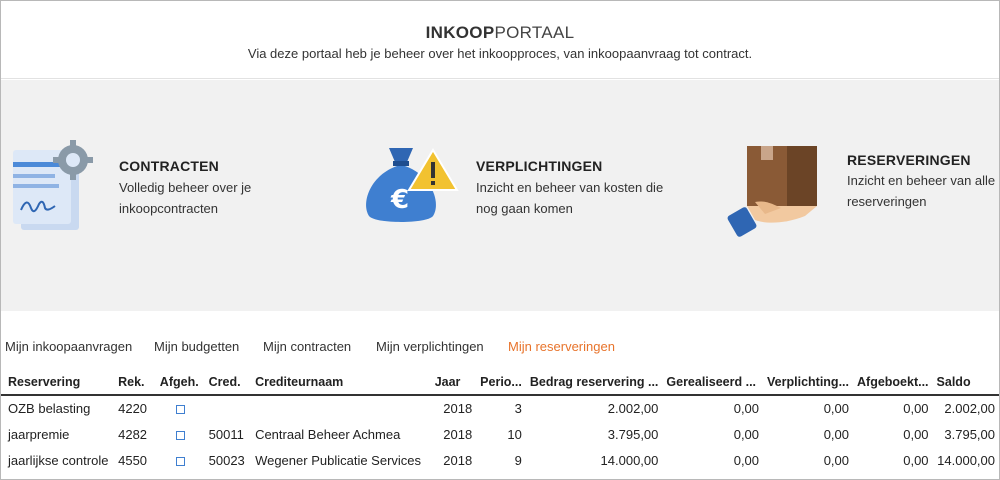 The height and width of the screenshot is (480, 1000). I want to click on page-title: INKOOPPORTAAL, so click(500, 33).